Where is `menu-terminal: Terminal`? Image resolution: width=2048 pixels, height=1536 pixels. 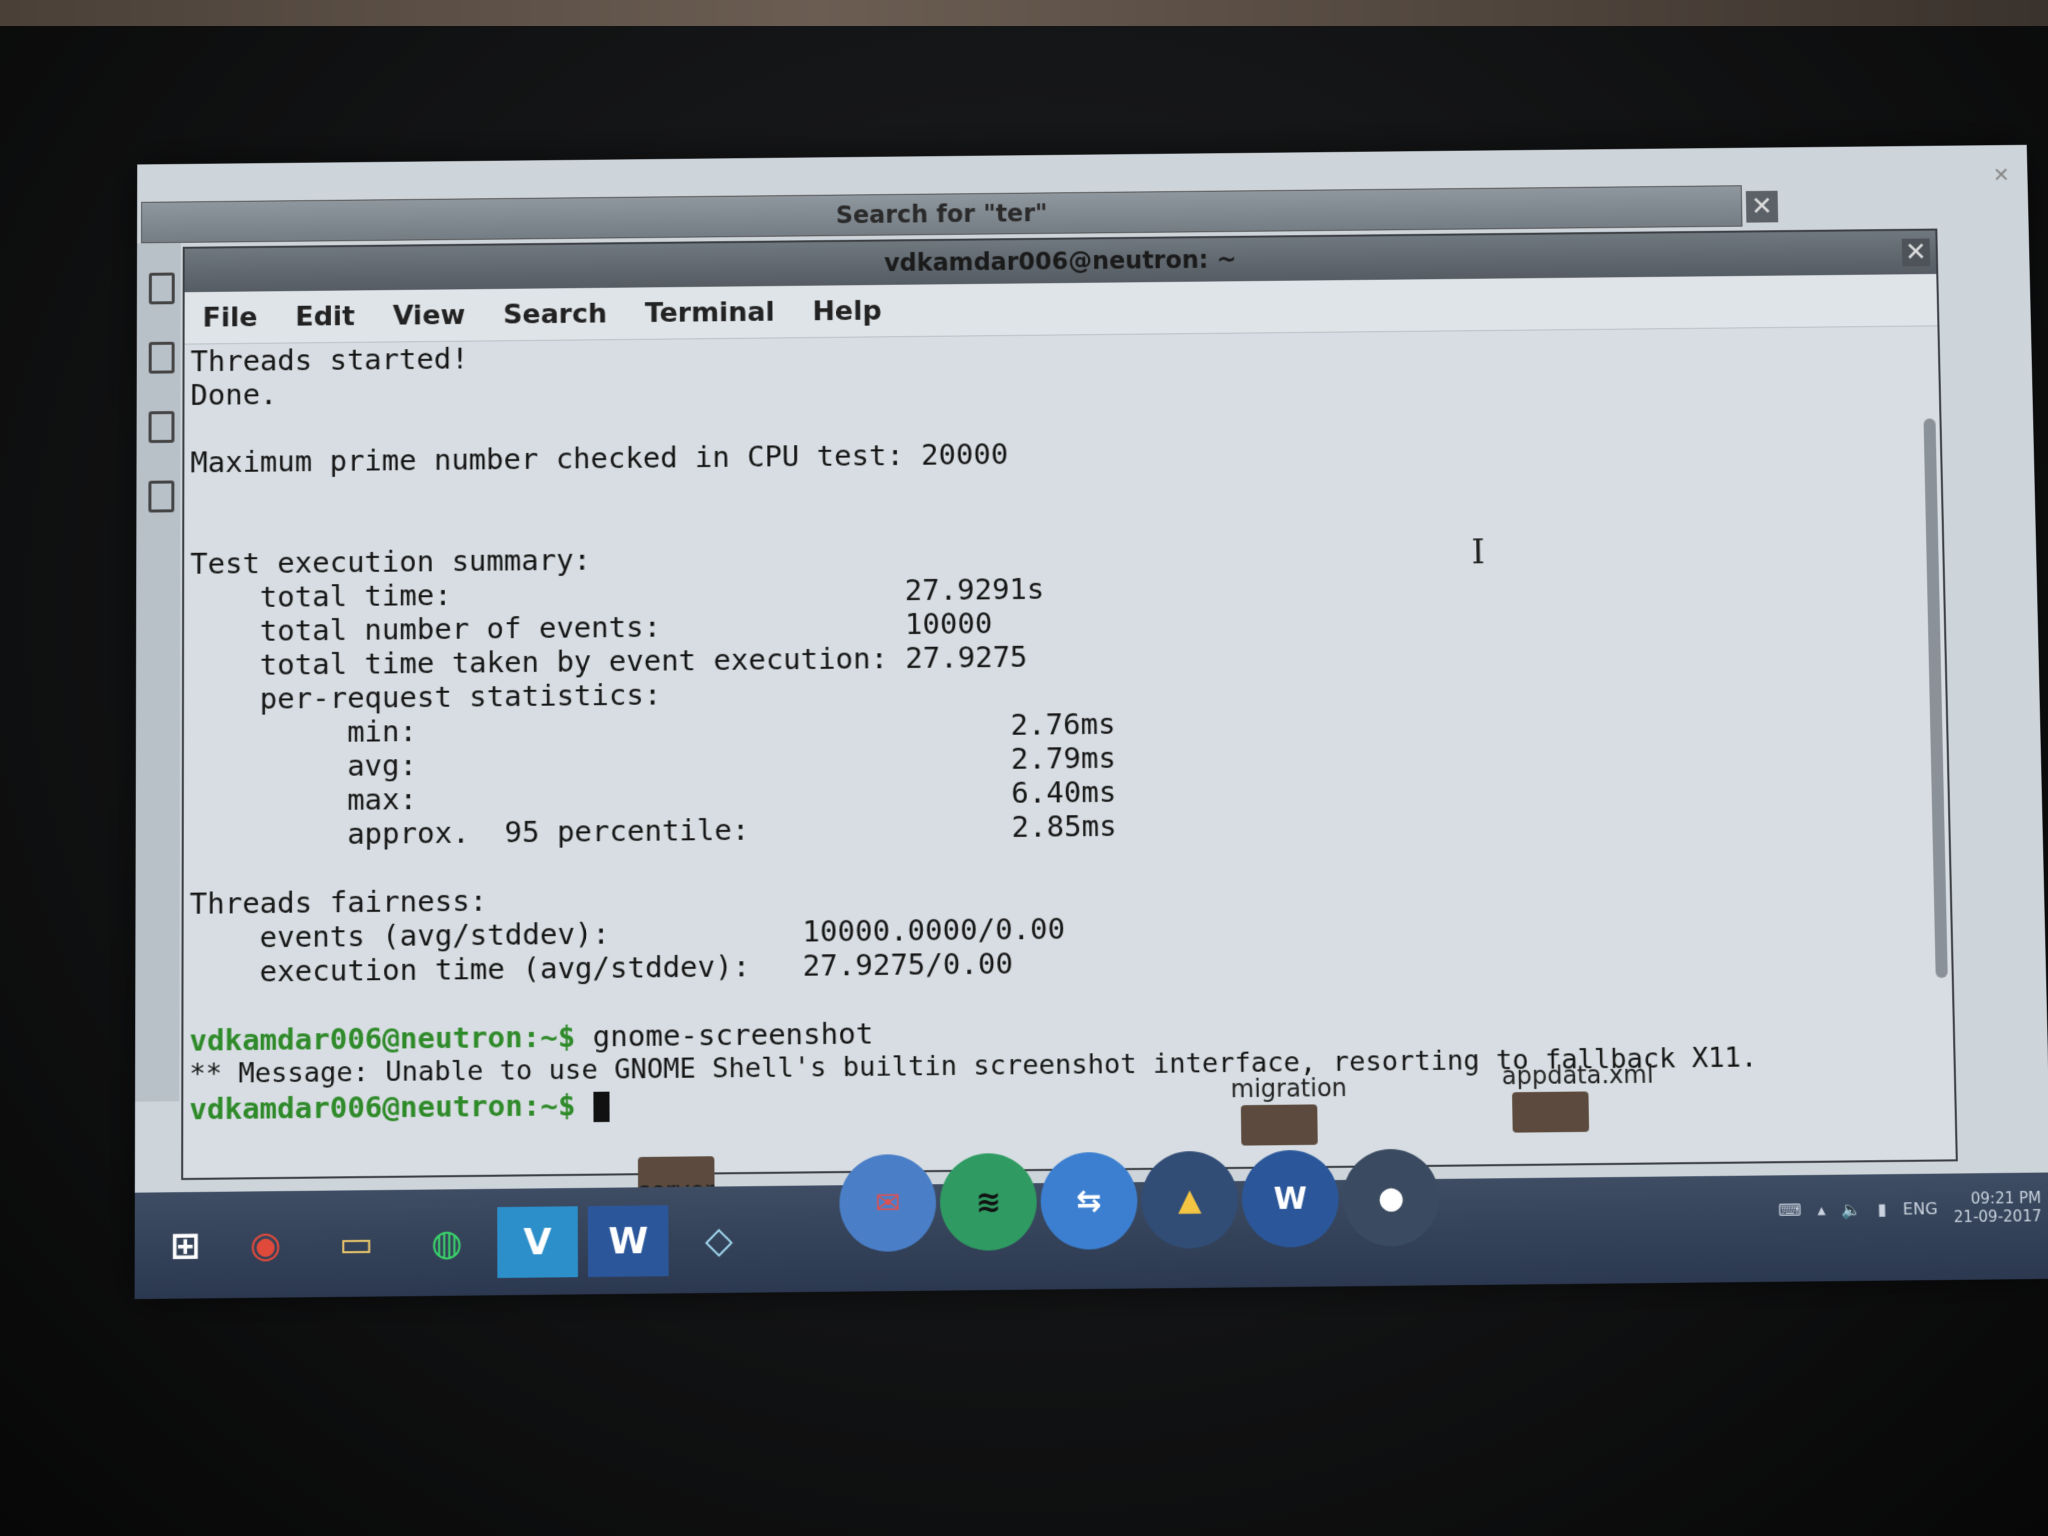
menu-terminal: Terminal is located at coordinates (710, 312).